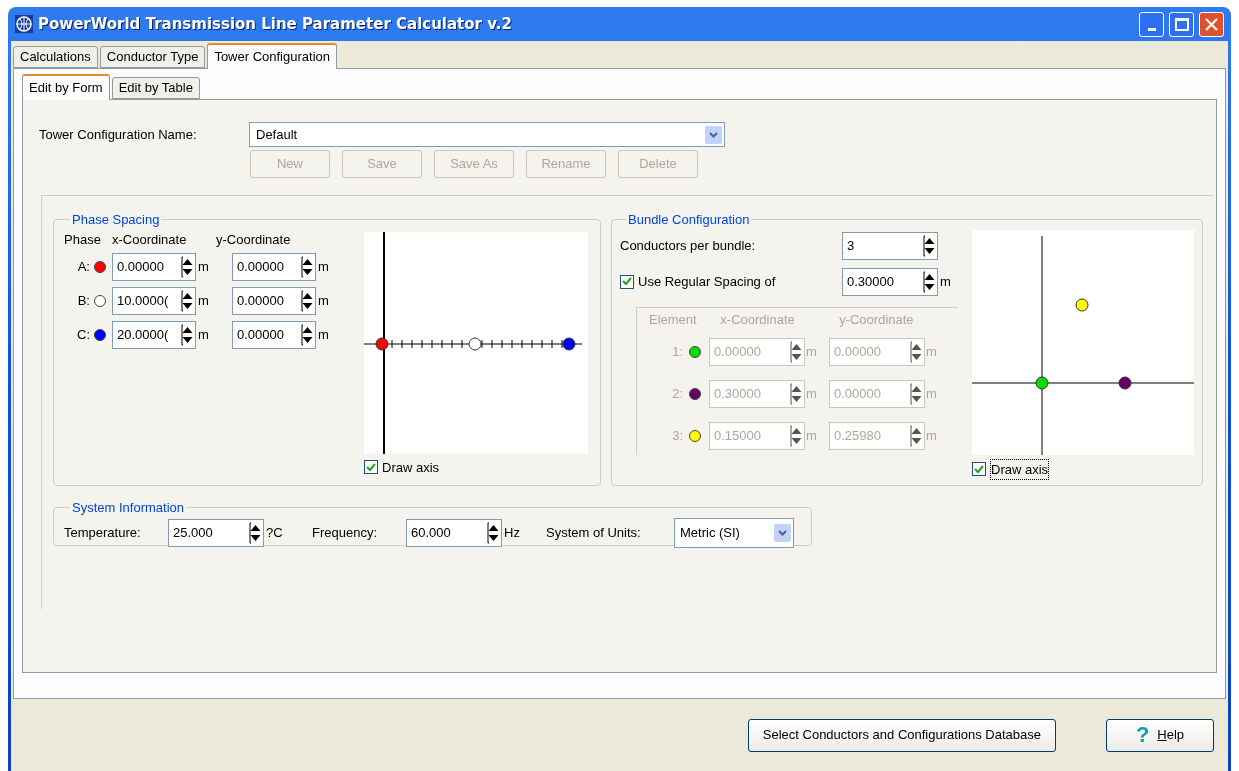  What do you see at coordinates (677, 436) in the screenshot?
I see `element-label: 3:` at bounding box center [677, 436].